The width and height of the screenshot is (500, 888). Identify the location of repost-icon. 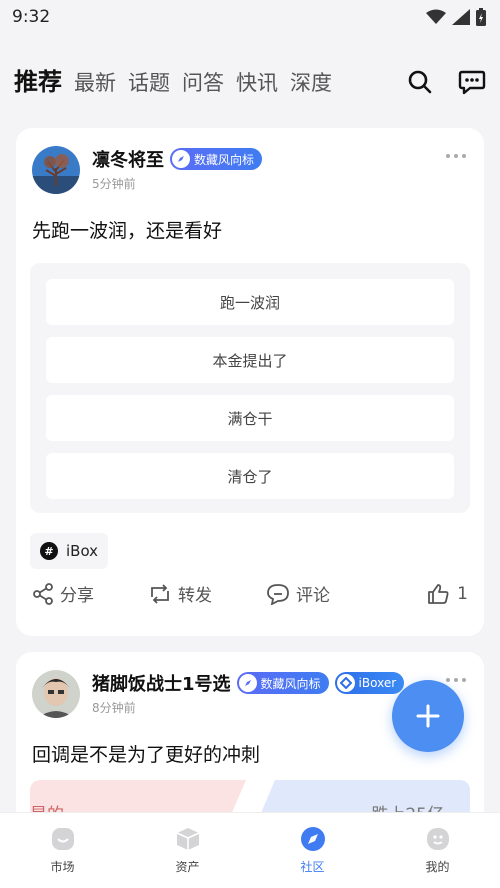
(160, 593).